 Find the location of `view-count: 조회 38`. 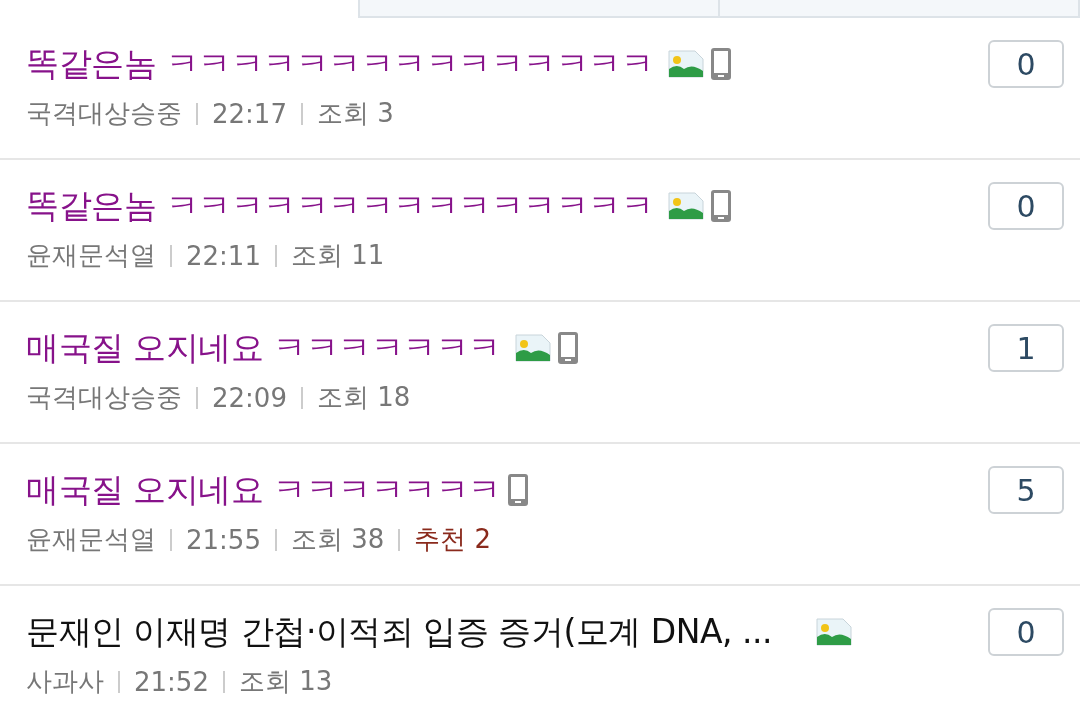

view-count: 조회 38 is located at coordinates (337, 539).